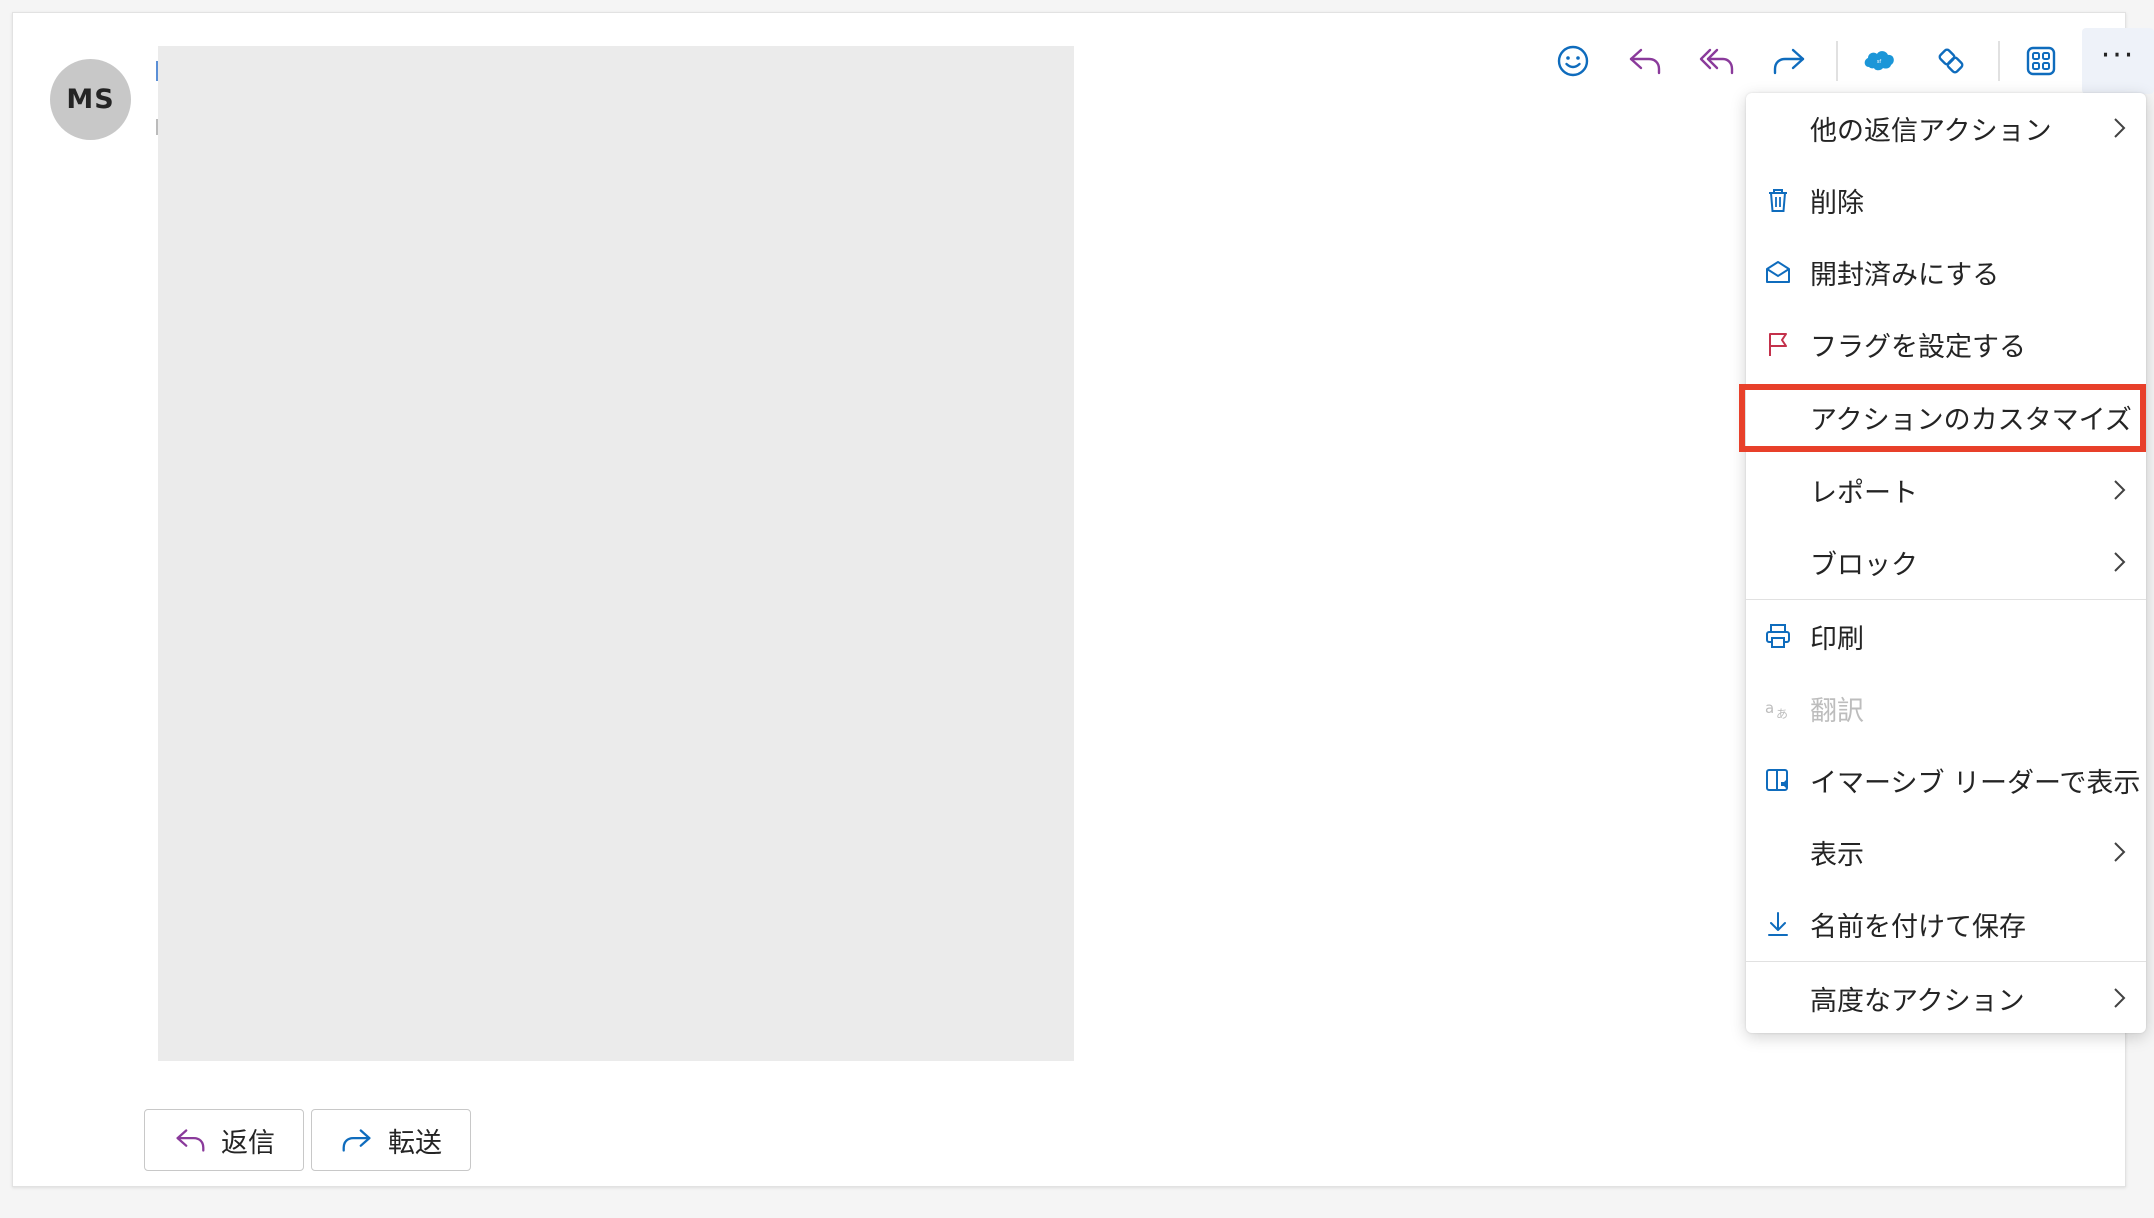 The image size is (2154, 1218). I want to click on menu-item-save-as: 名前を付けて保存, so click(1946, 924).